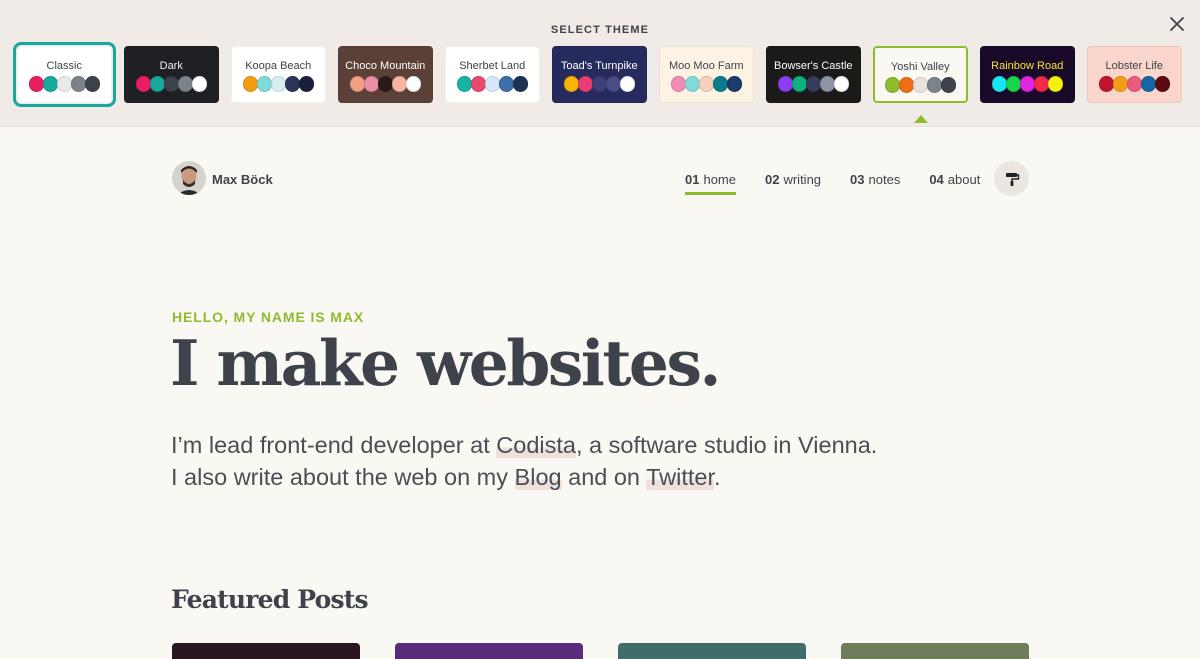 The height and width of the screenshot is (659, 1200). What do you see at coordinates (278, 74) in the screenshot?
I see `theme-option: Koopa Beach` at bounding box center [278, 74].